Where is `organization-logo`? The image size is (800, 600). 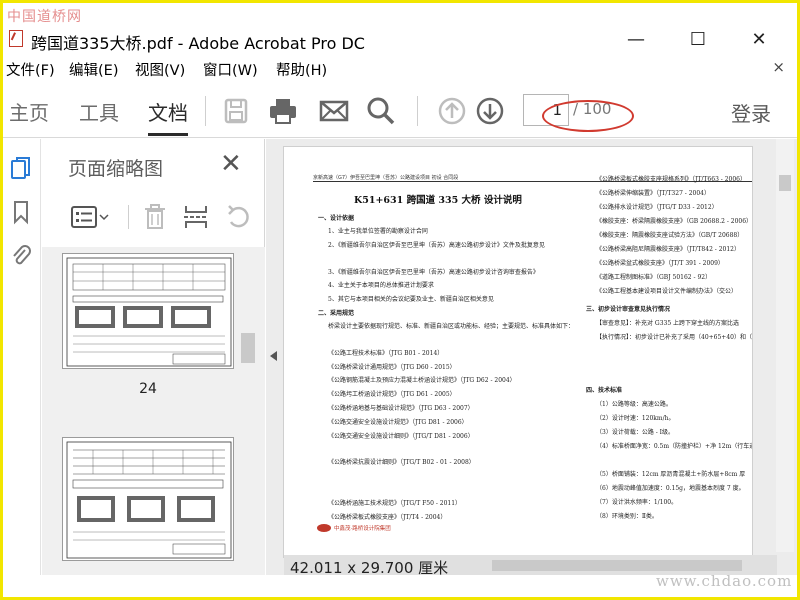 organization-logo is located at coordinates (324, 528).